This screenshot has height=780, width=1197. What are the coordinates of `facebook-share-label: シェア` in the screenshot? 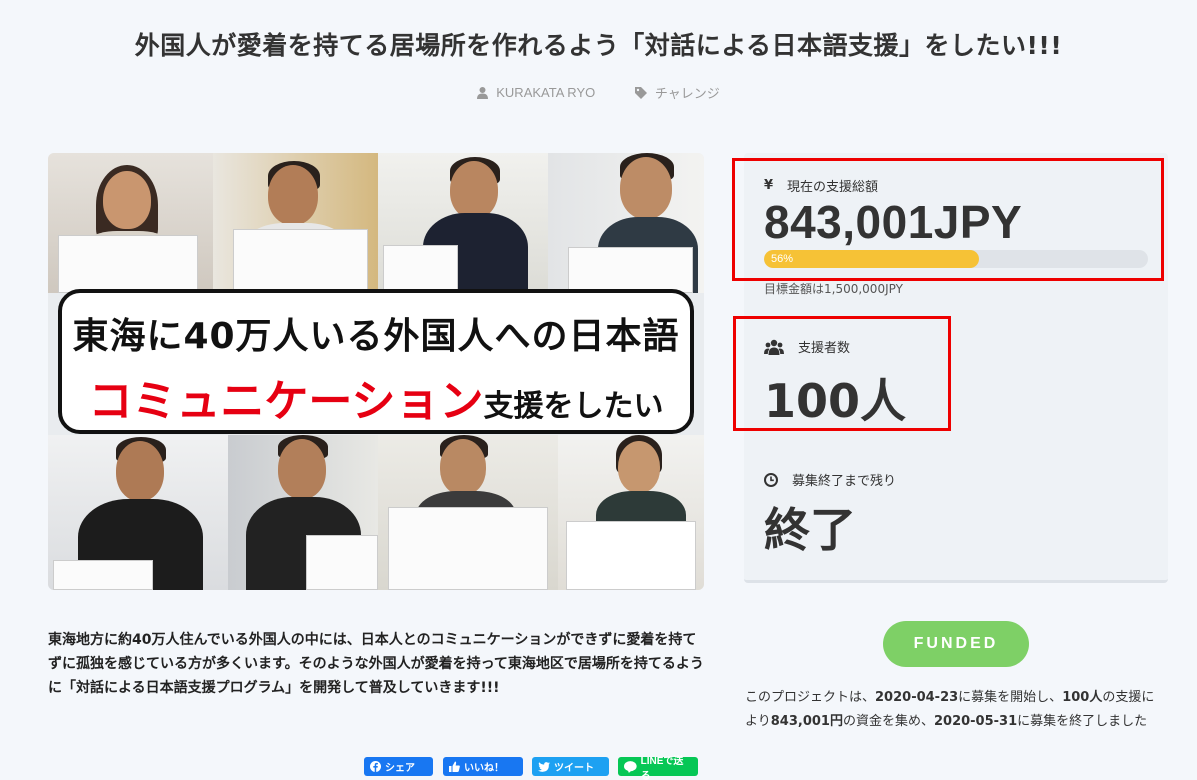 It's located at (400, 768).